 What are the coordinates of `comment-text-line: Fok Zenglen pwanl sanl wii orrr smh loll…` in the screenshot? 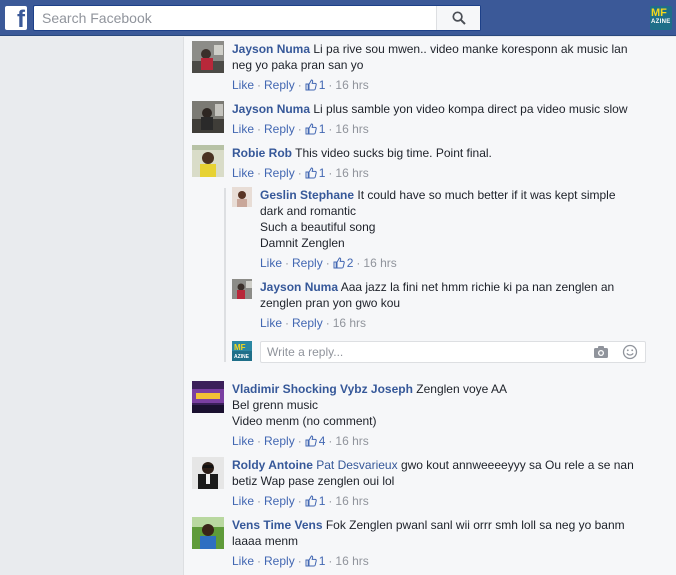 It's located at (475, 525).